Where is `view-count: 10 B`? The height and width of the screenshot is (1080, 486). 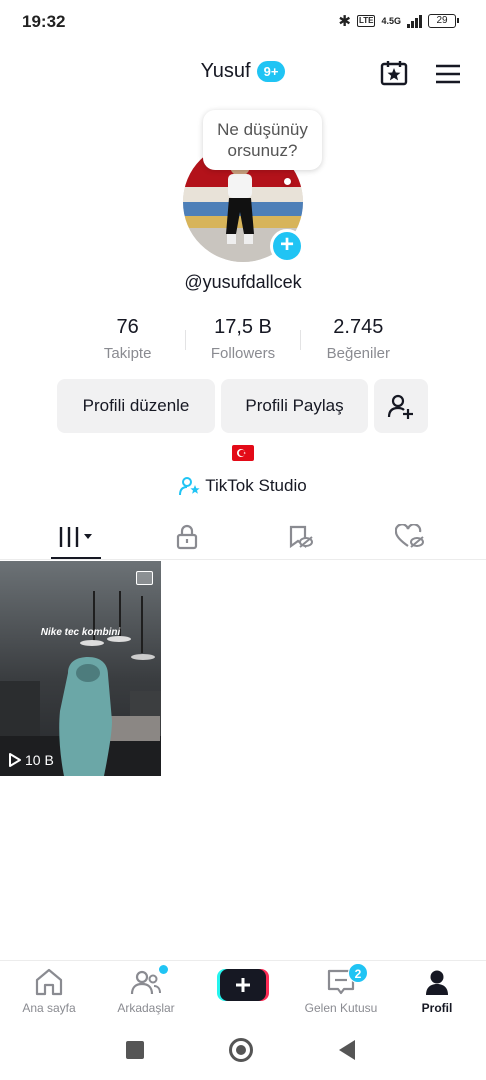 view-count: 10 B is located at coordinates (31, 760).